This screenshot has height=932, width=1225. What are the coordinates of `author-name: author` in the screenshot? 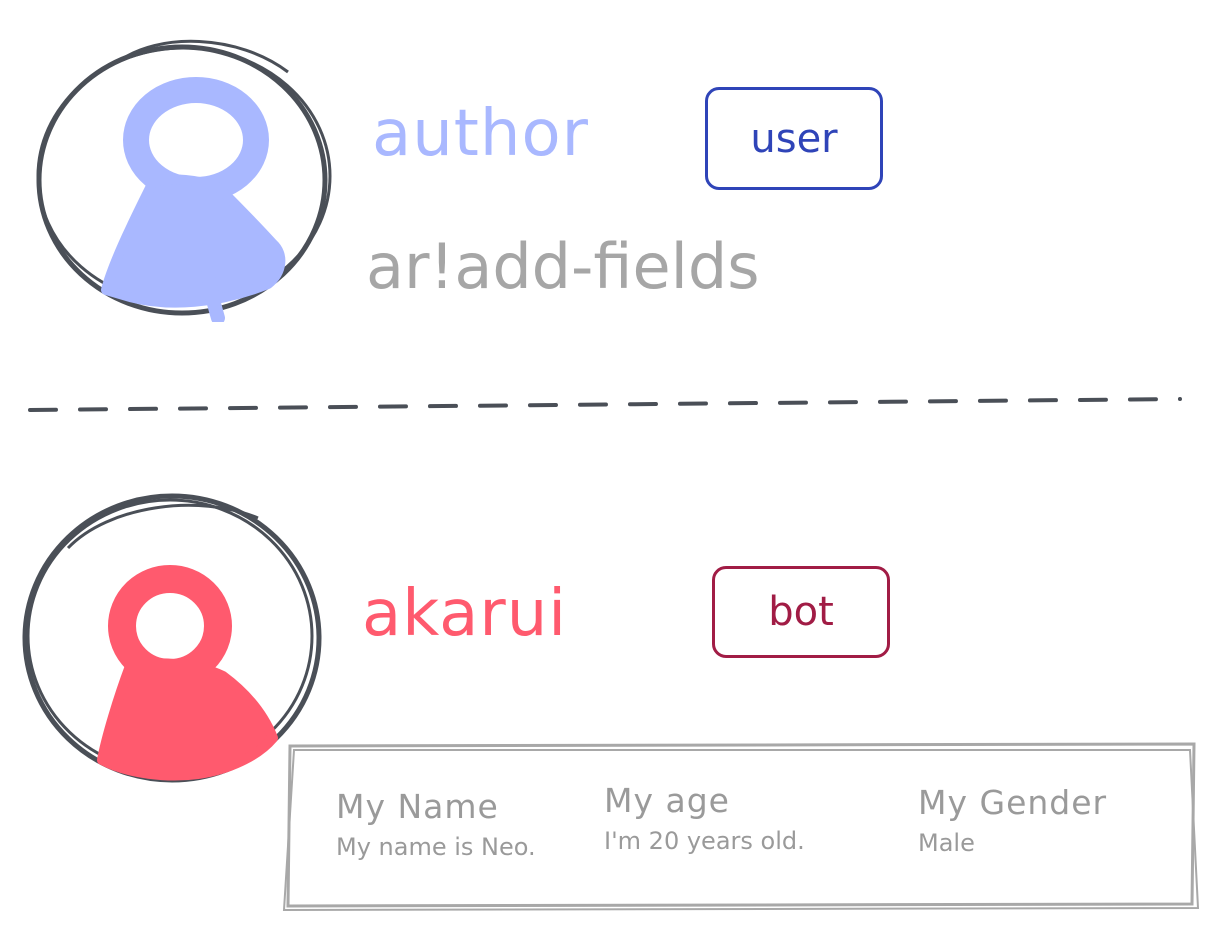 It's located at (480, 134).